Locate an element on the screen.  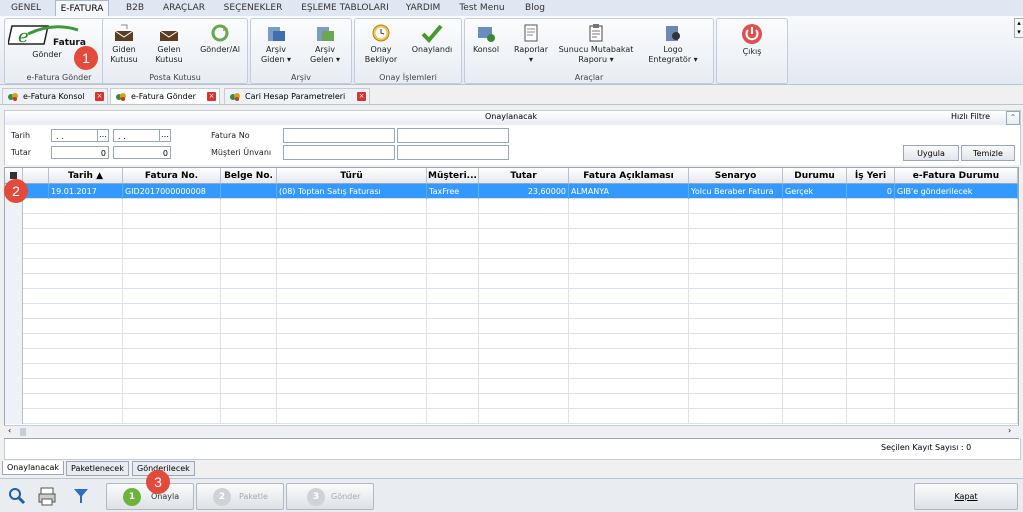
tab-cari-hesap-parametreleri: Cari Hesap Parametreleri × is located at coordinates (297, 96).